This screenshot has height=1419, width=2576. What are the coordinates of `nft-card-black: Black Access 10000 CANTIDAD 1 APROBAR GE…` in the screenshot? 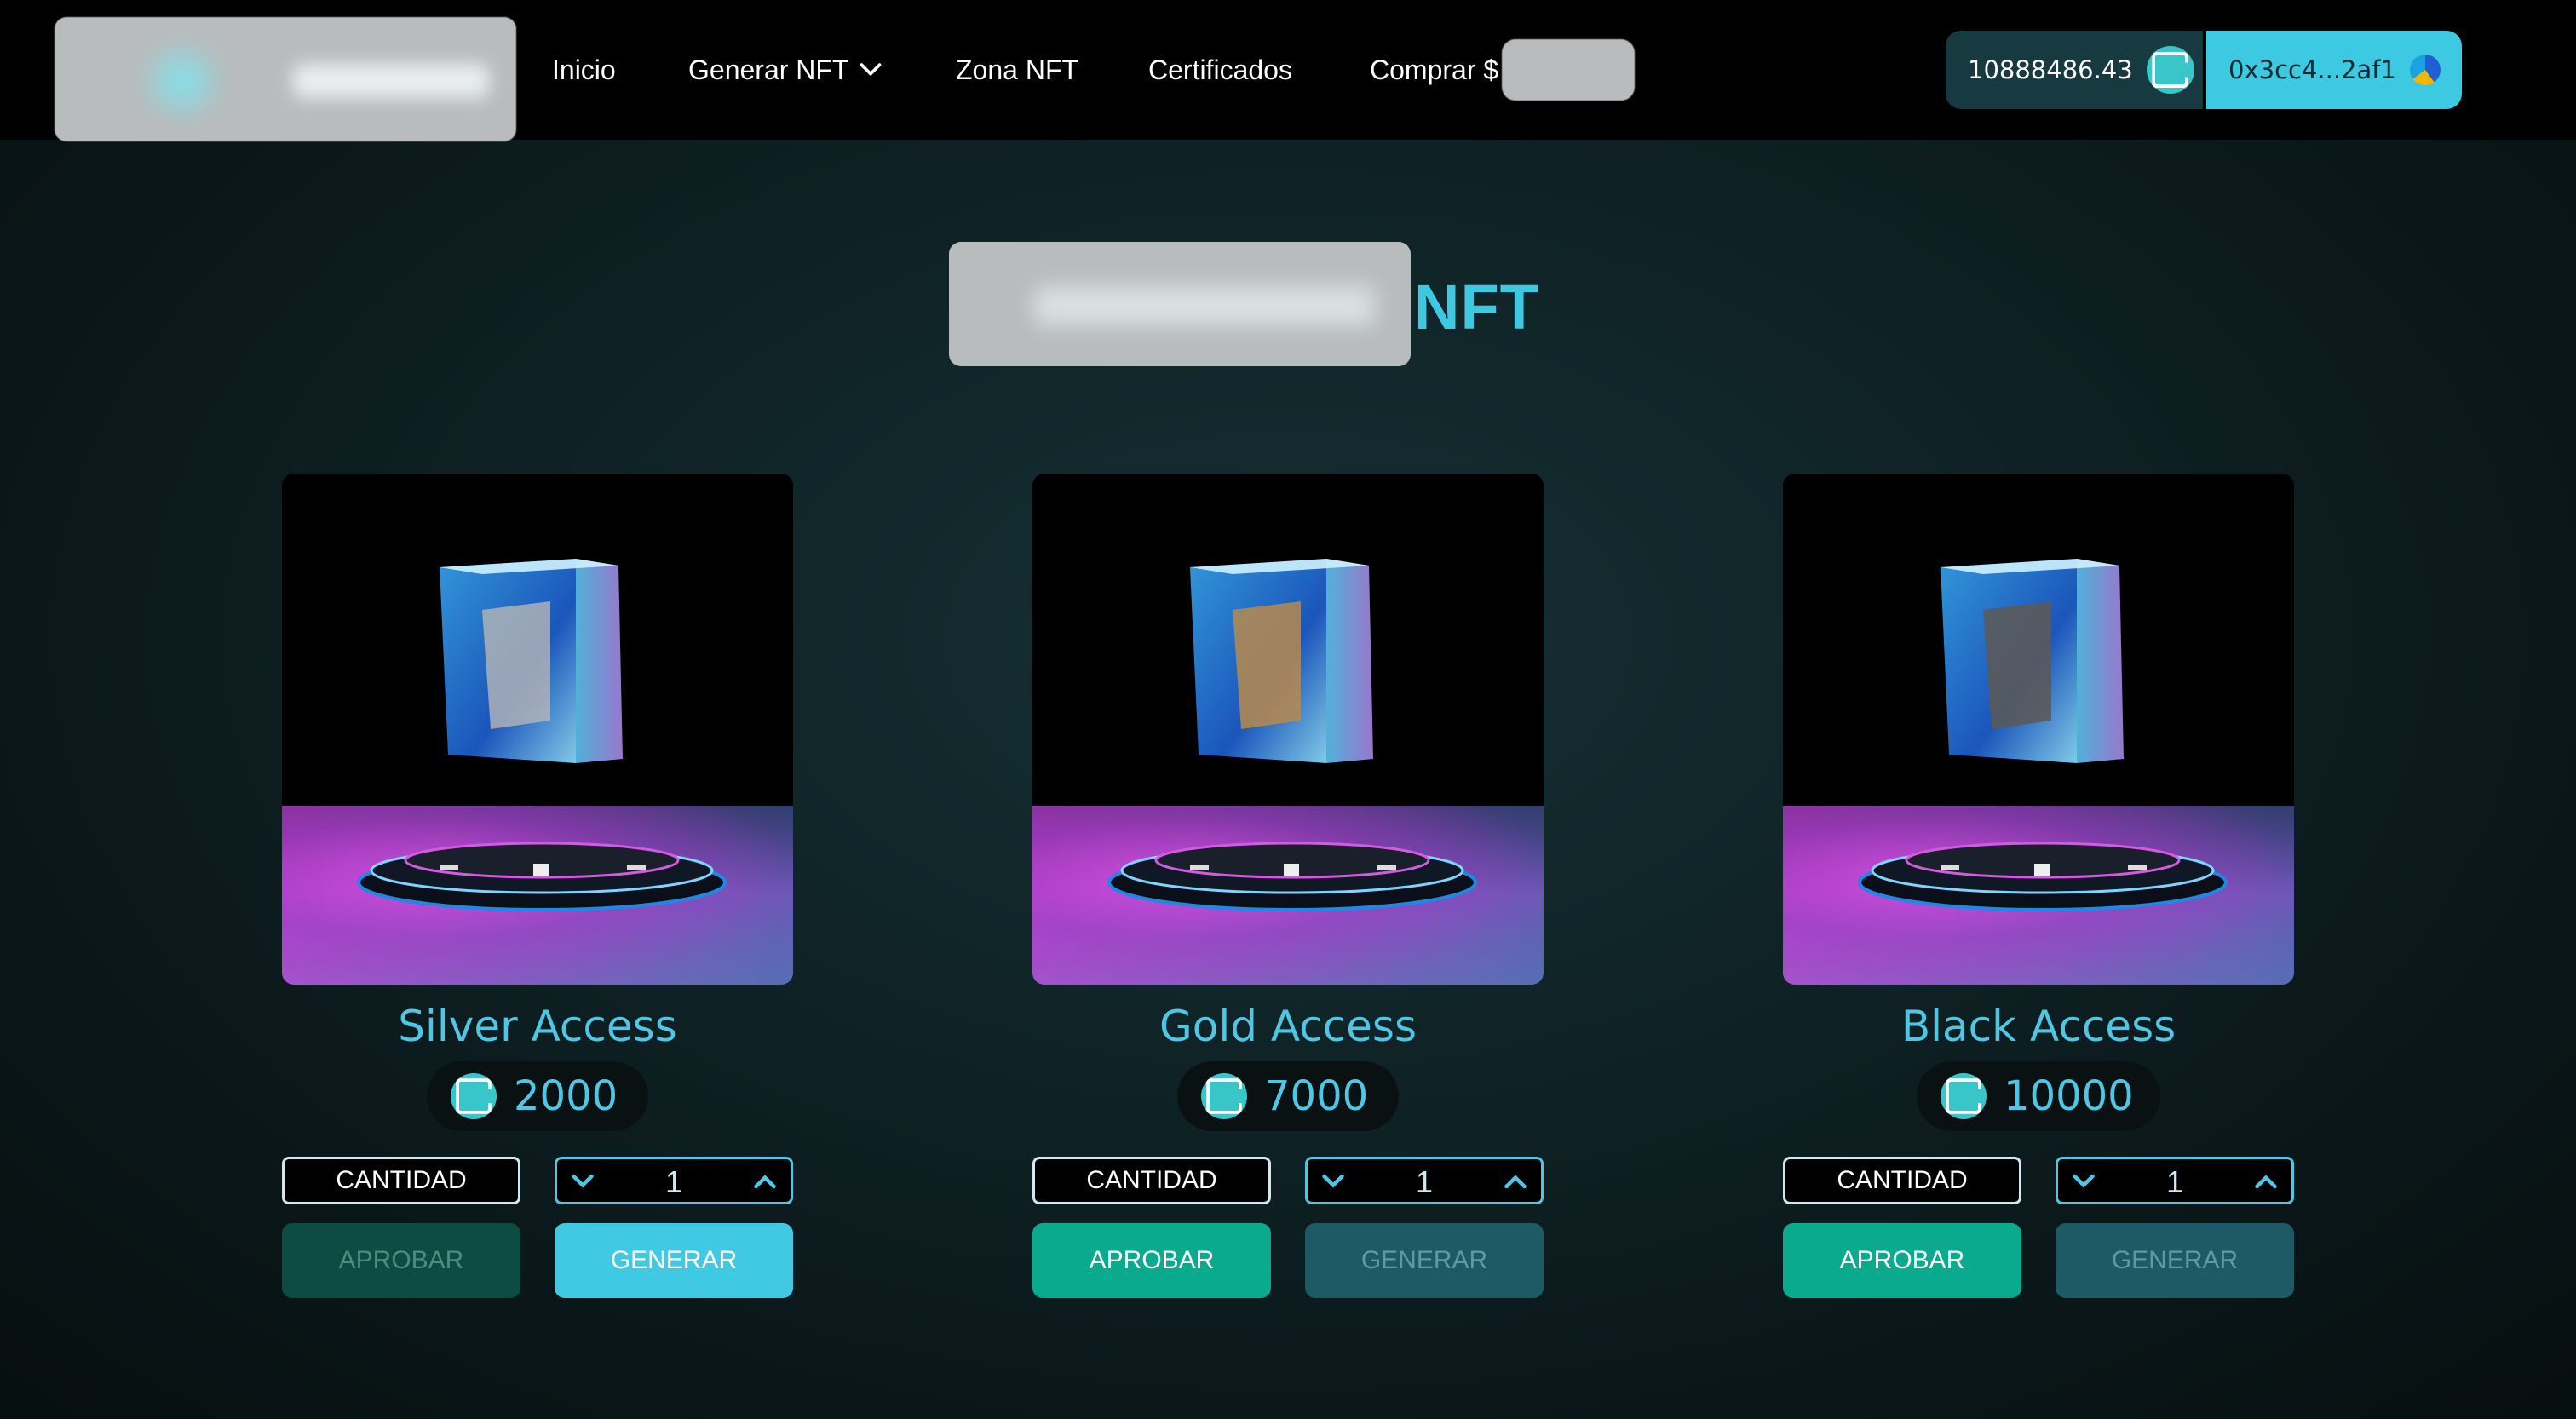 It's located at (2039, 891).